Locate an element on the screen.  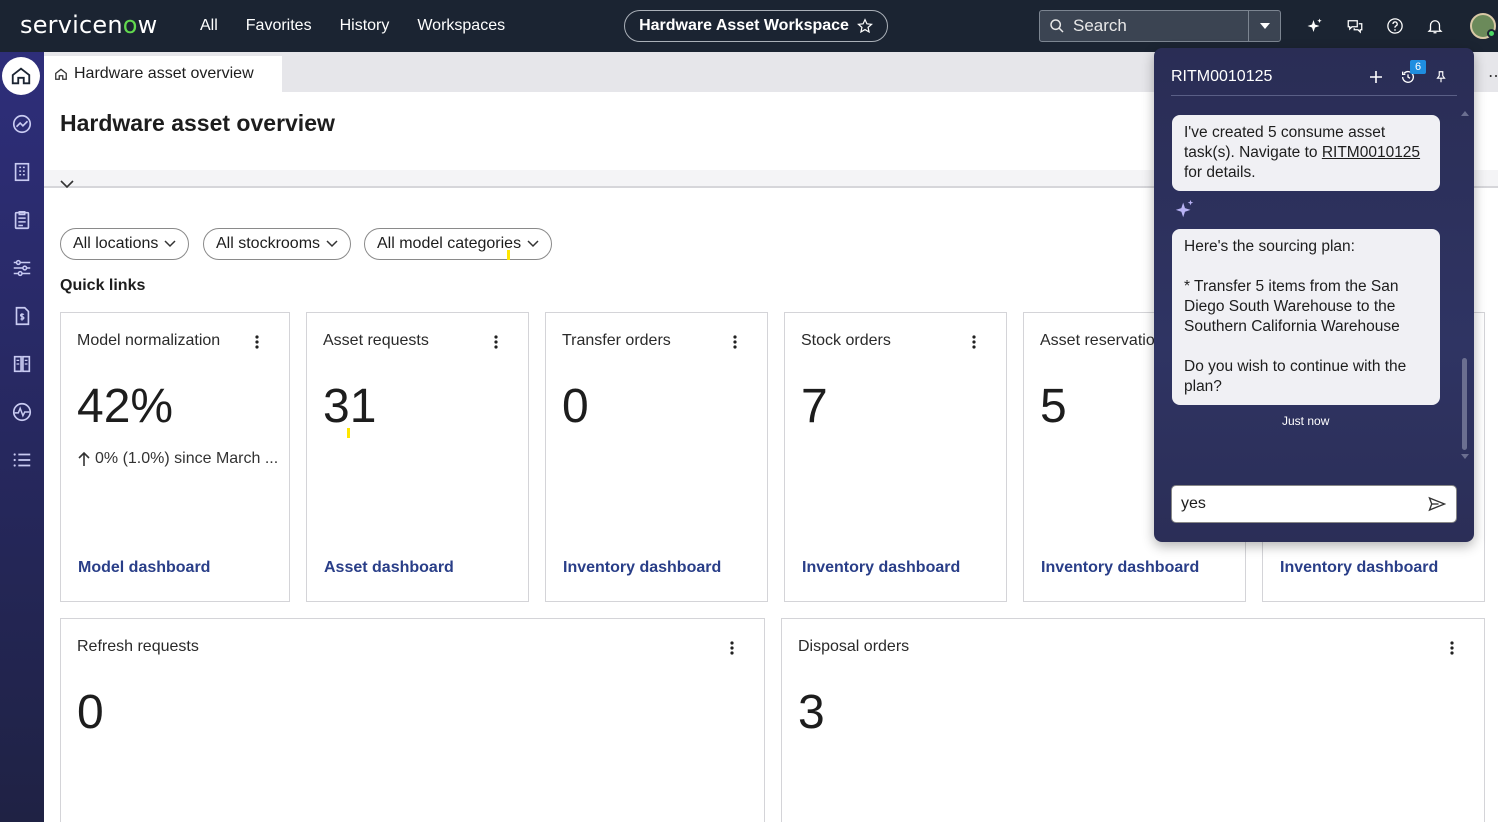
chat-icon is located at coordinates (1355, 26).